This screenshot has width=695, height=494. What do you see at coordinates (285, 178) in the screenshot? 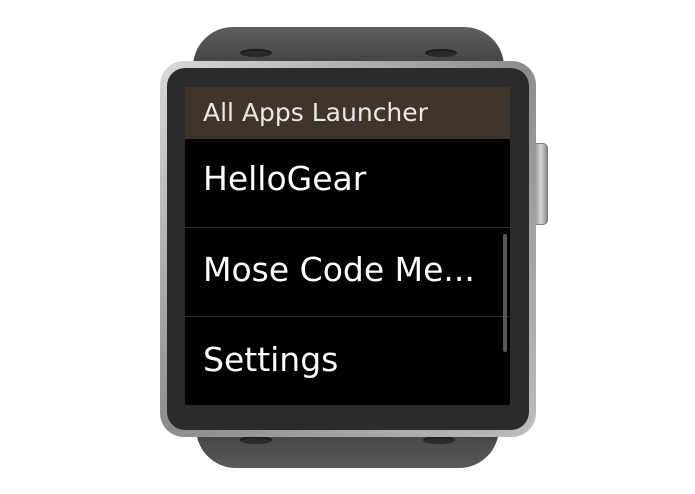
I see `list-item-label: HelloGear` at bounding box center [285, 178].